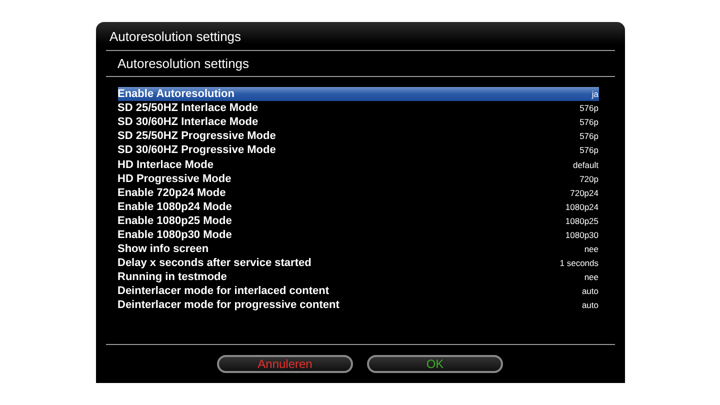 The height and width of the screenshot is (405, 720). Describe the element at coordinates (358, 291) in the screenshot. I see `setting-row: Deinterlacer mode for interlaced content auto` at that location.